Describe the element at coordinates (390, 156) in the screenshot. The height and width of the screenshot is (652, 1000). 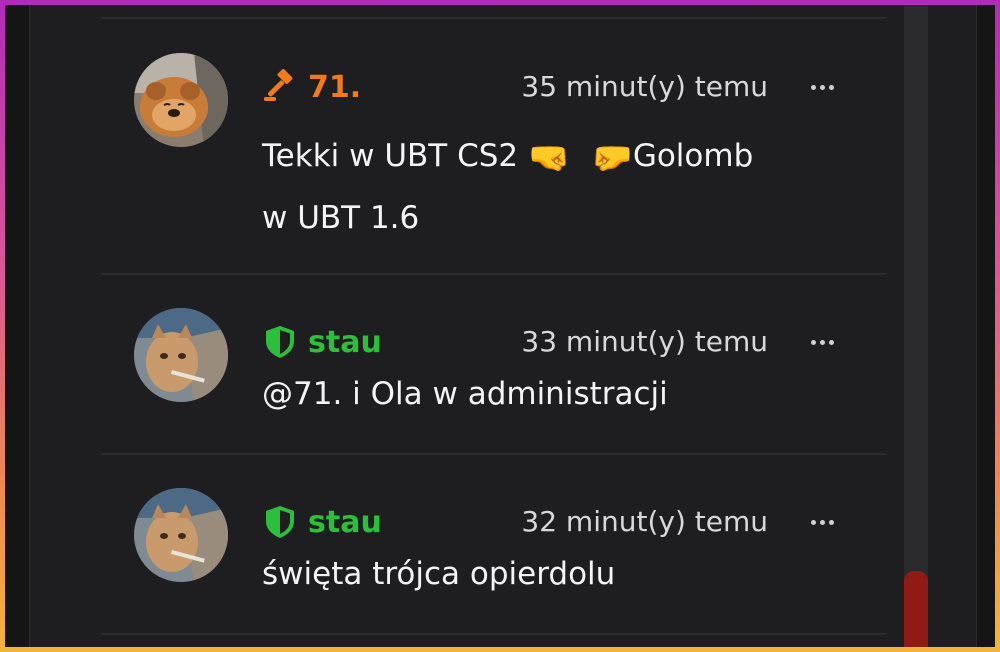
I see `comment-text-part: Tekki w UBT CS2` at that location.